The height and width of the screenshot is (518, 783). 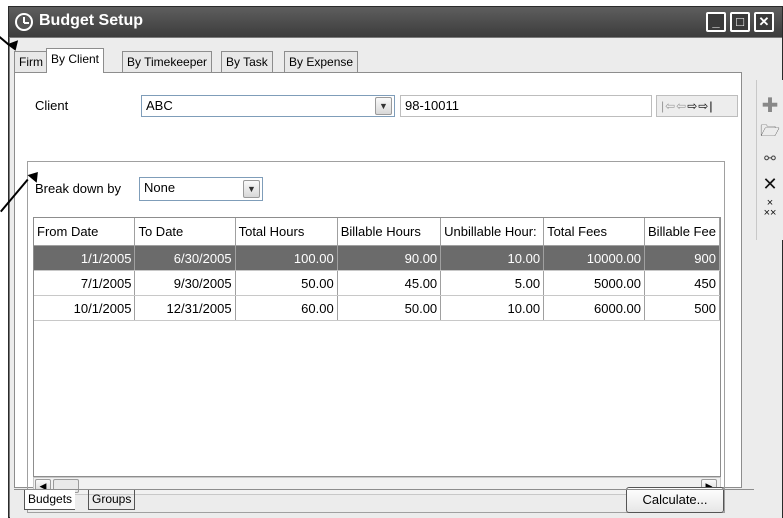 What do you see at coordinates (75, 60) in the screenshot?
I see `tab-by-client: By Client` at bounding box center [75, 60].